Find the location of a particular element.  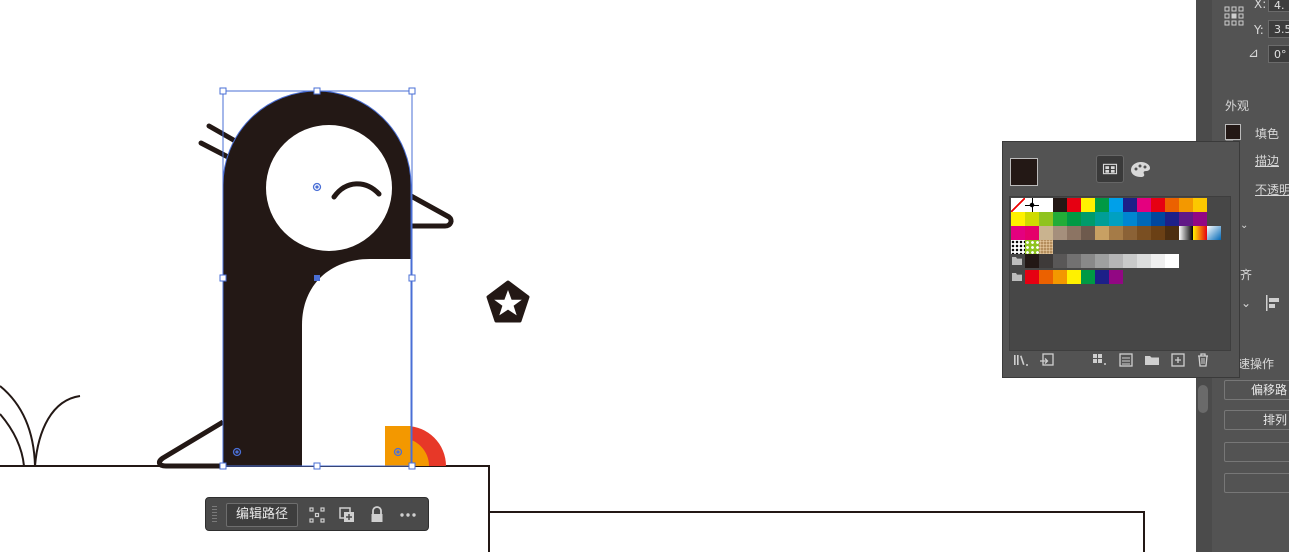

active-fill-swatch is located at coordinates (1024, 172).